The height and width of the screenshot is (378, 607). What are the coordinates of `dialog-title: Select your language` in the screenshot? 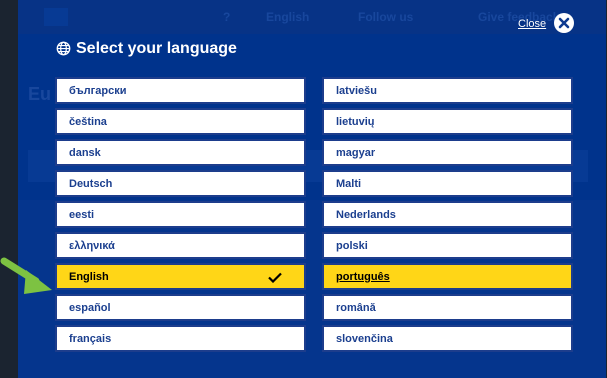 It's located at (146, 49).